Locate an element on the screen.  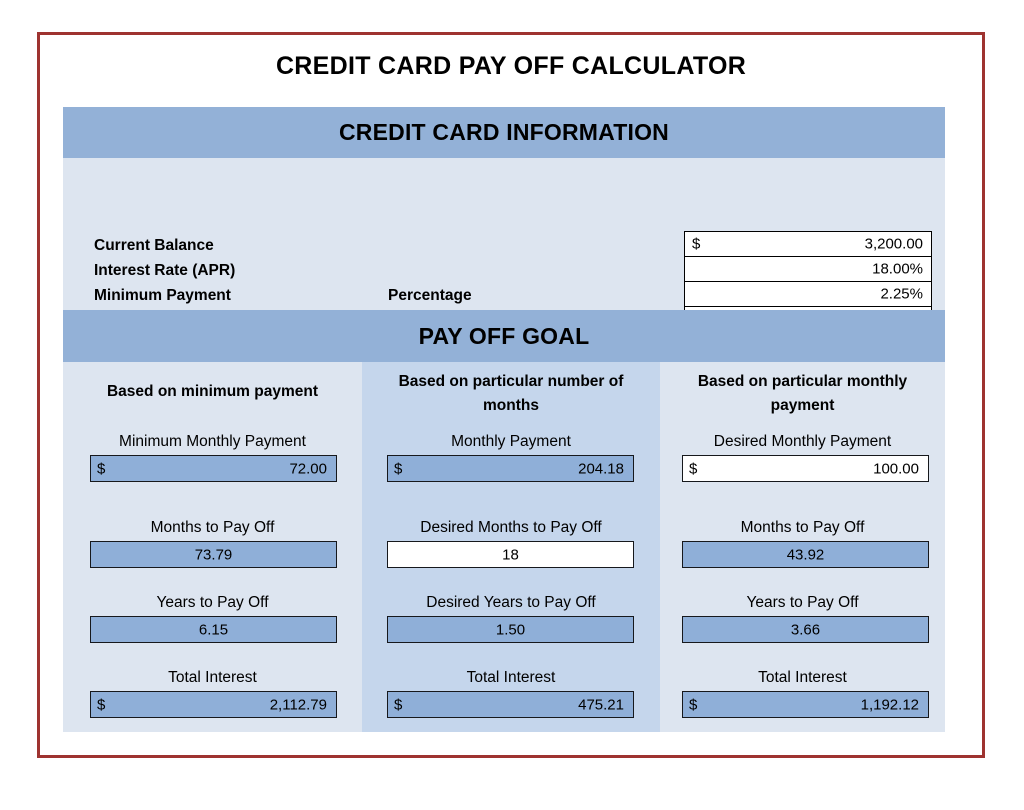
input-interest-rate-value: 18.00% is located at coordinates (897, 269).